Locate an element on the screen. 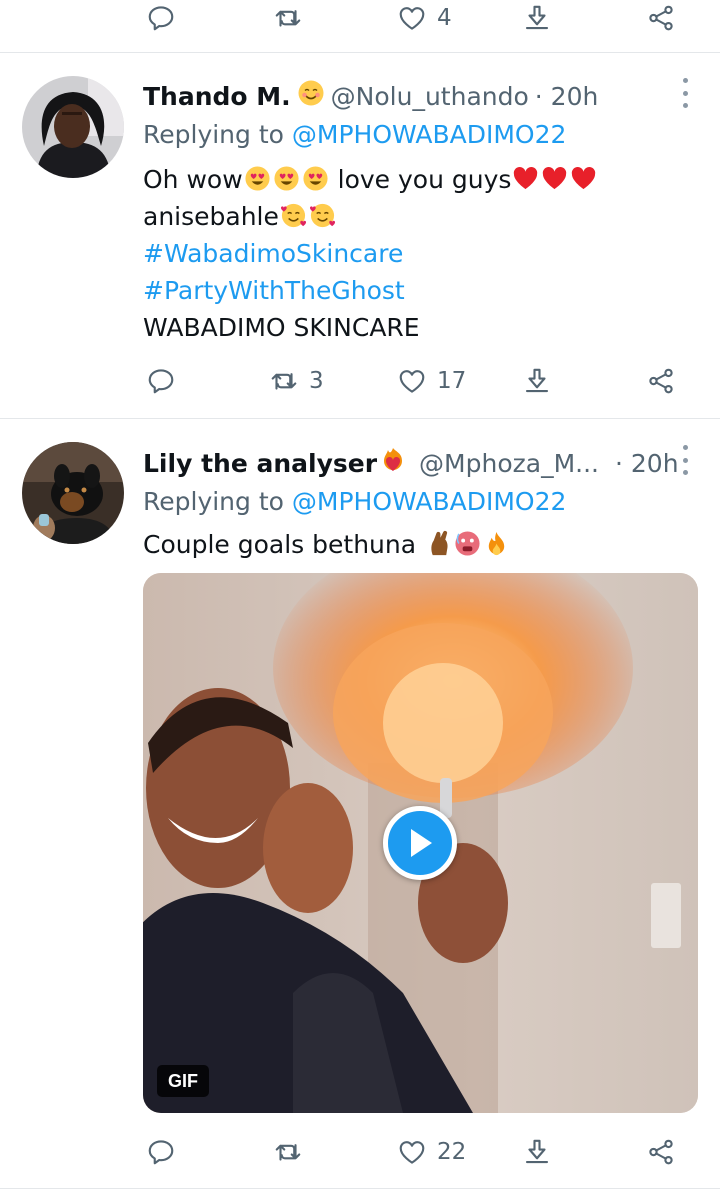 The image size is (720, 1191). like-count: 17 is located at coordinates (452, 381).